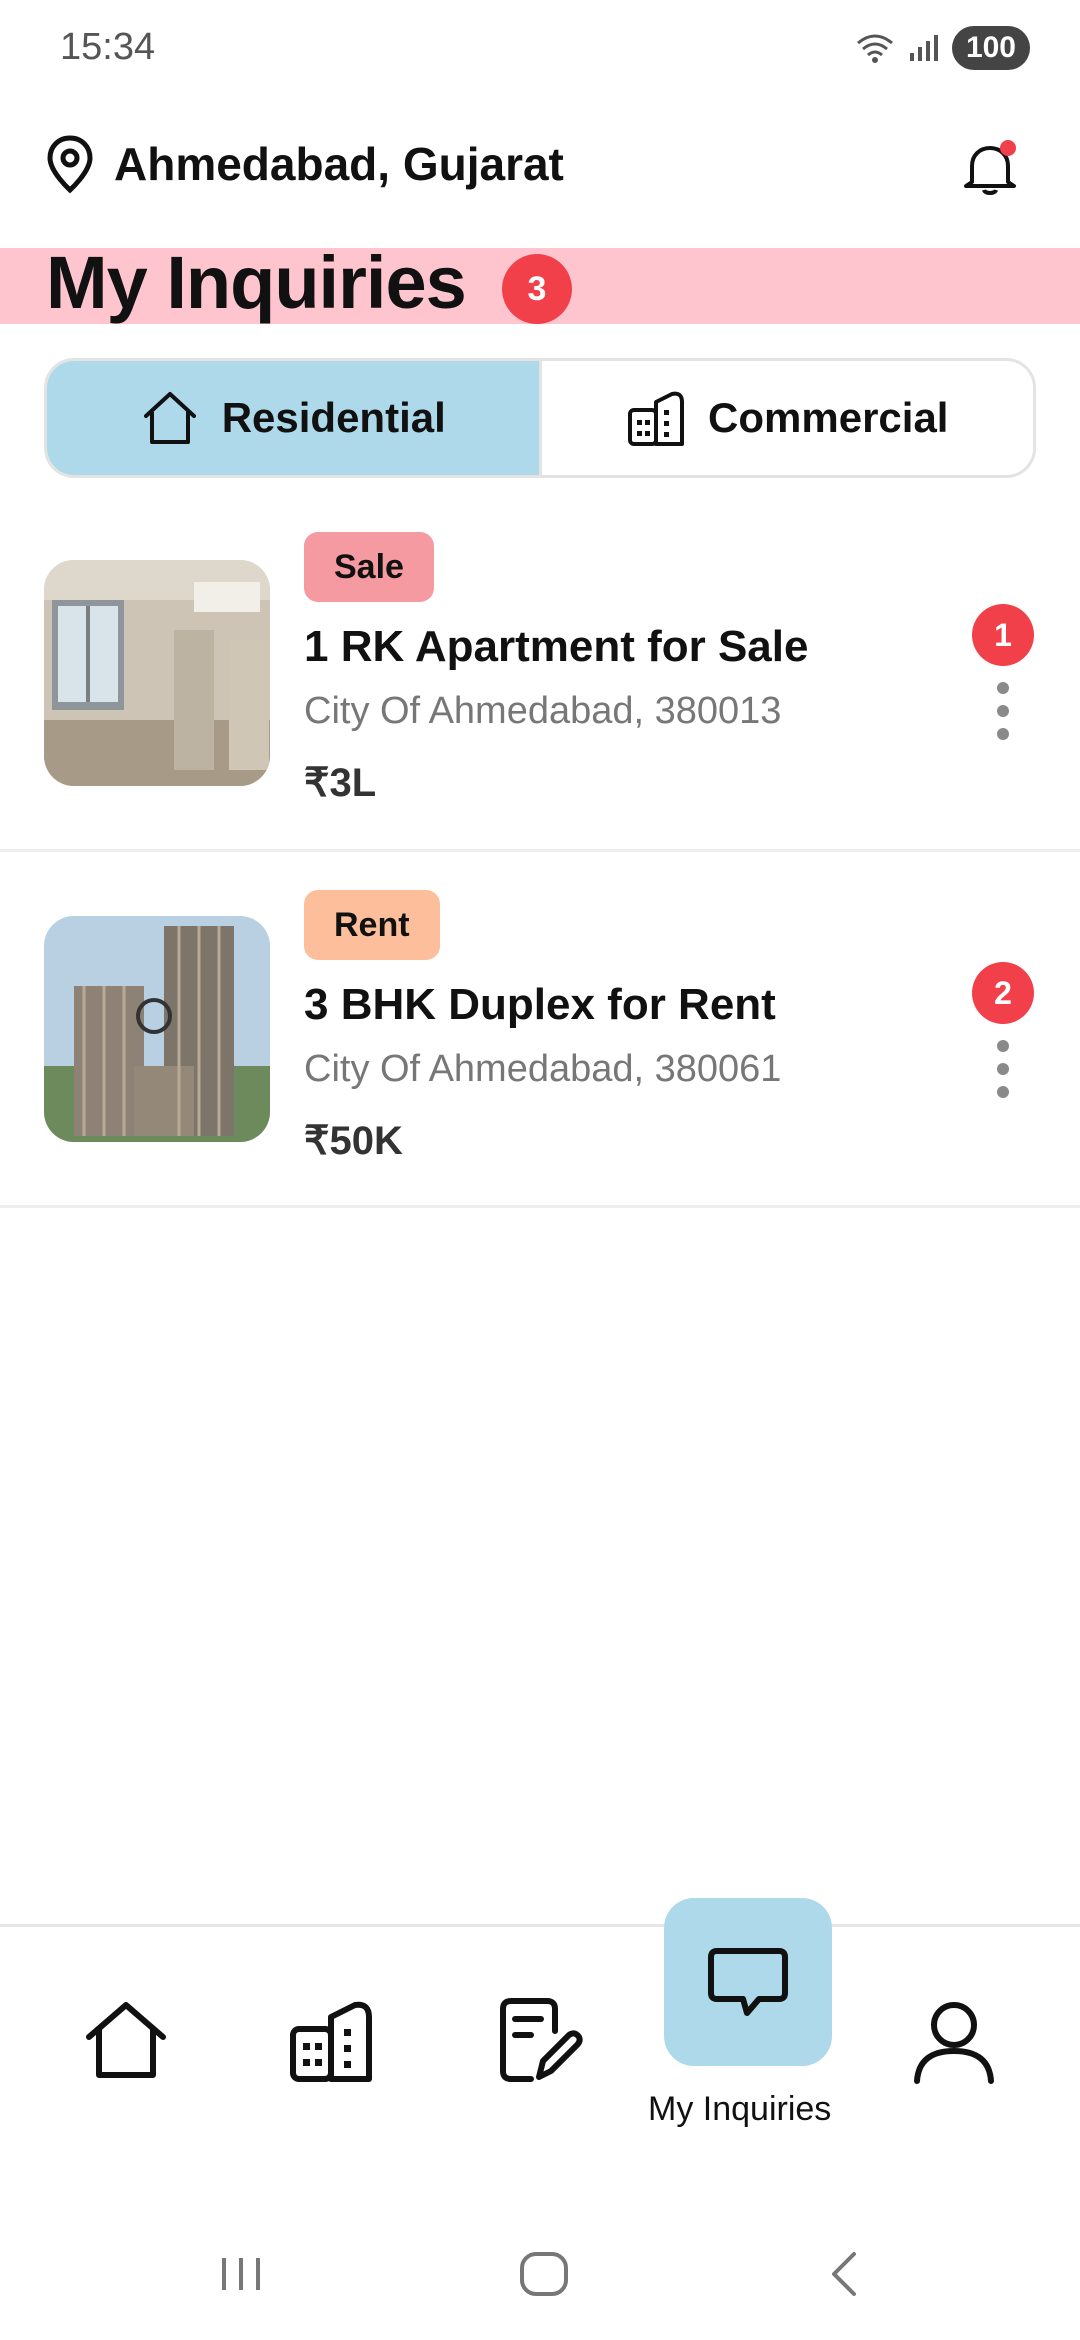 This screenshot has width=1080, height=2340. What do you see at coordinates (540, 1005) in the screenshot?
I see `listing-title: 3 BHK Duplex for Rent` at bounding box center [540, 1005].